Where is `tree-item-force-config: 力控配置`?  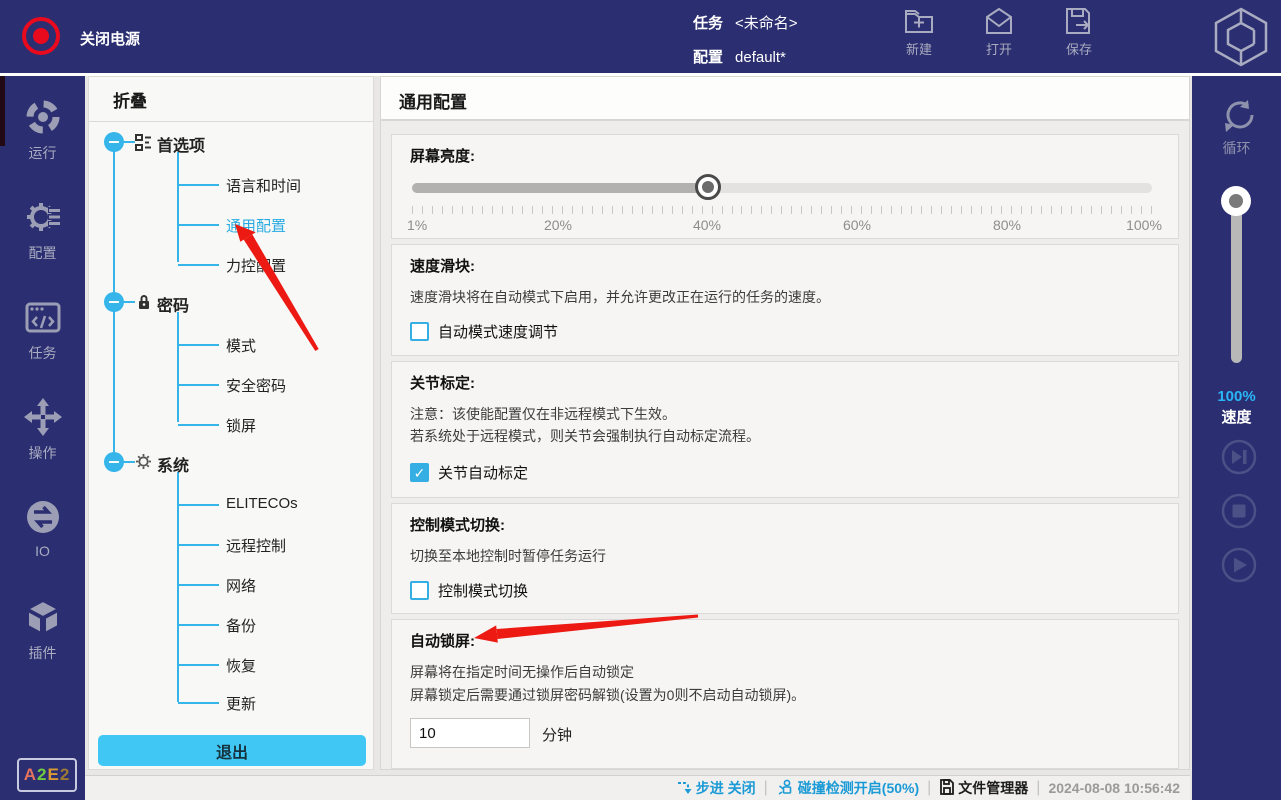 tree-item-force-config: 力控配置 is located at coordinates (256, 265).